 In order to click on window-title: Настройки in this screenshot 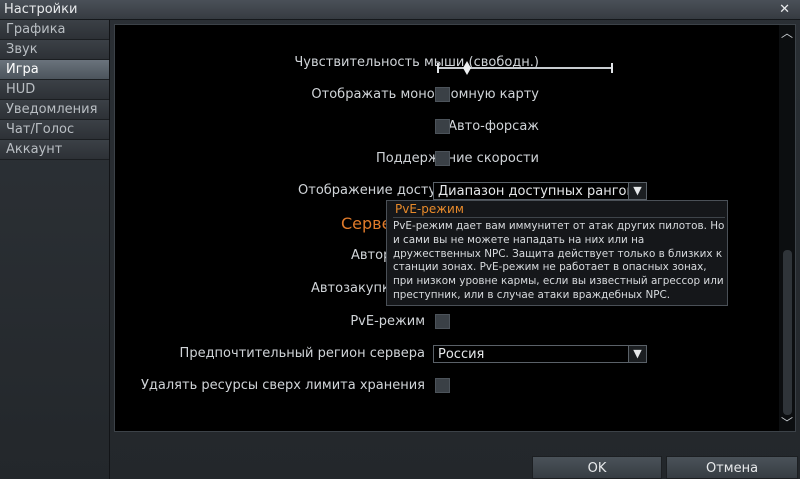, I will do `click(41, 9)`.